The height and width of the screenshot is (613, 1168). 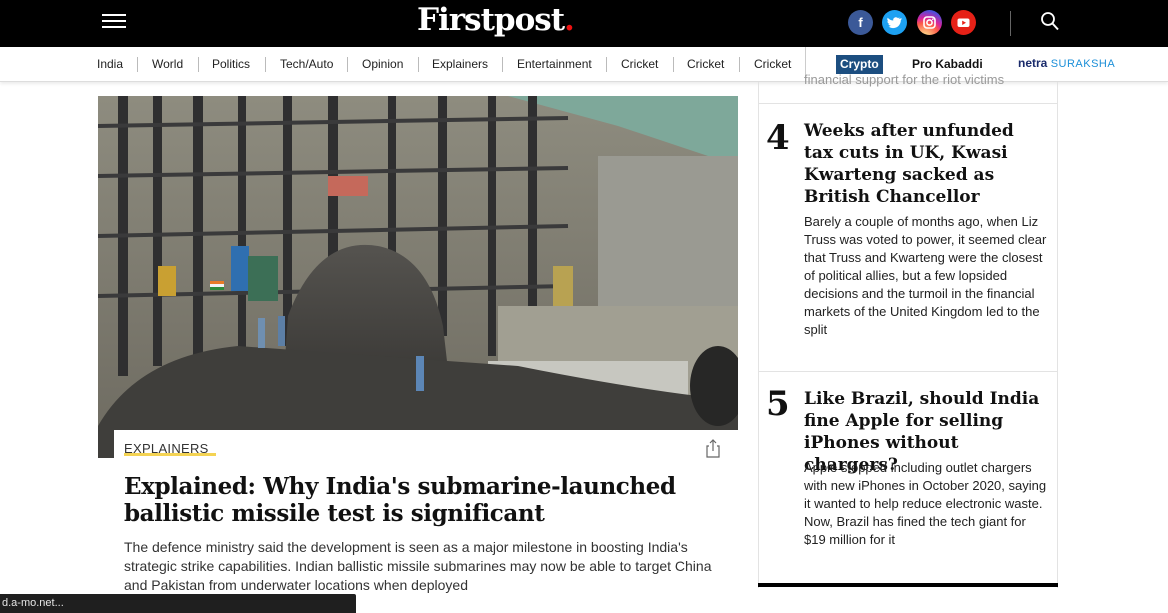 I want to click on nav-item-explainers: Explainers, so click(x=460, y=64).